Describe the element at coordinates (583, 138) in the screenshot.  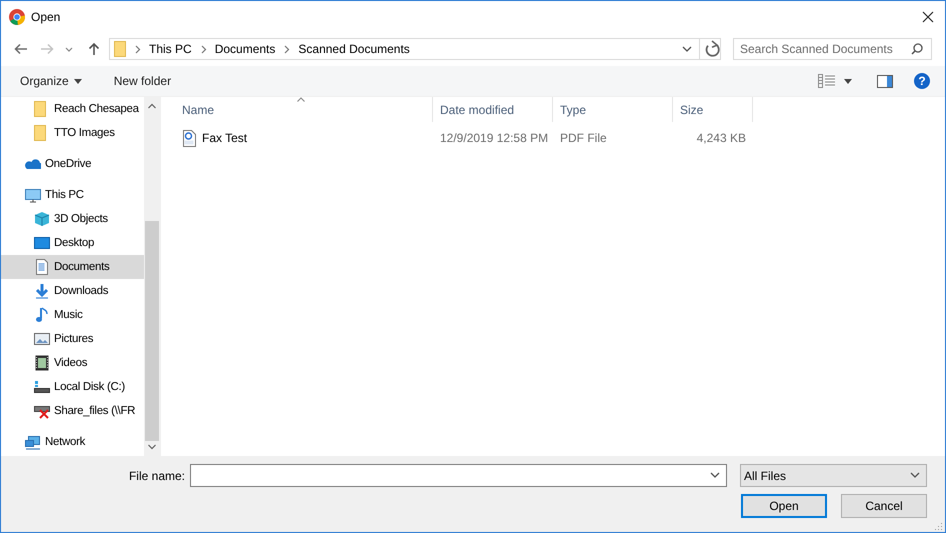
I see `table-cell: PDF File` at that location.